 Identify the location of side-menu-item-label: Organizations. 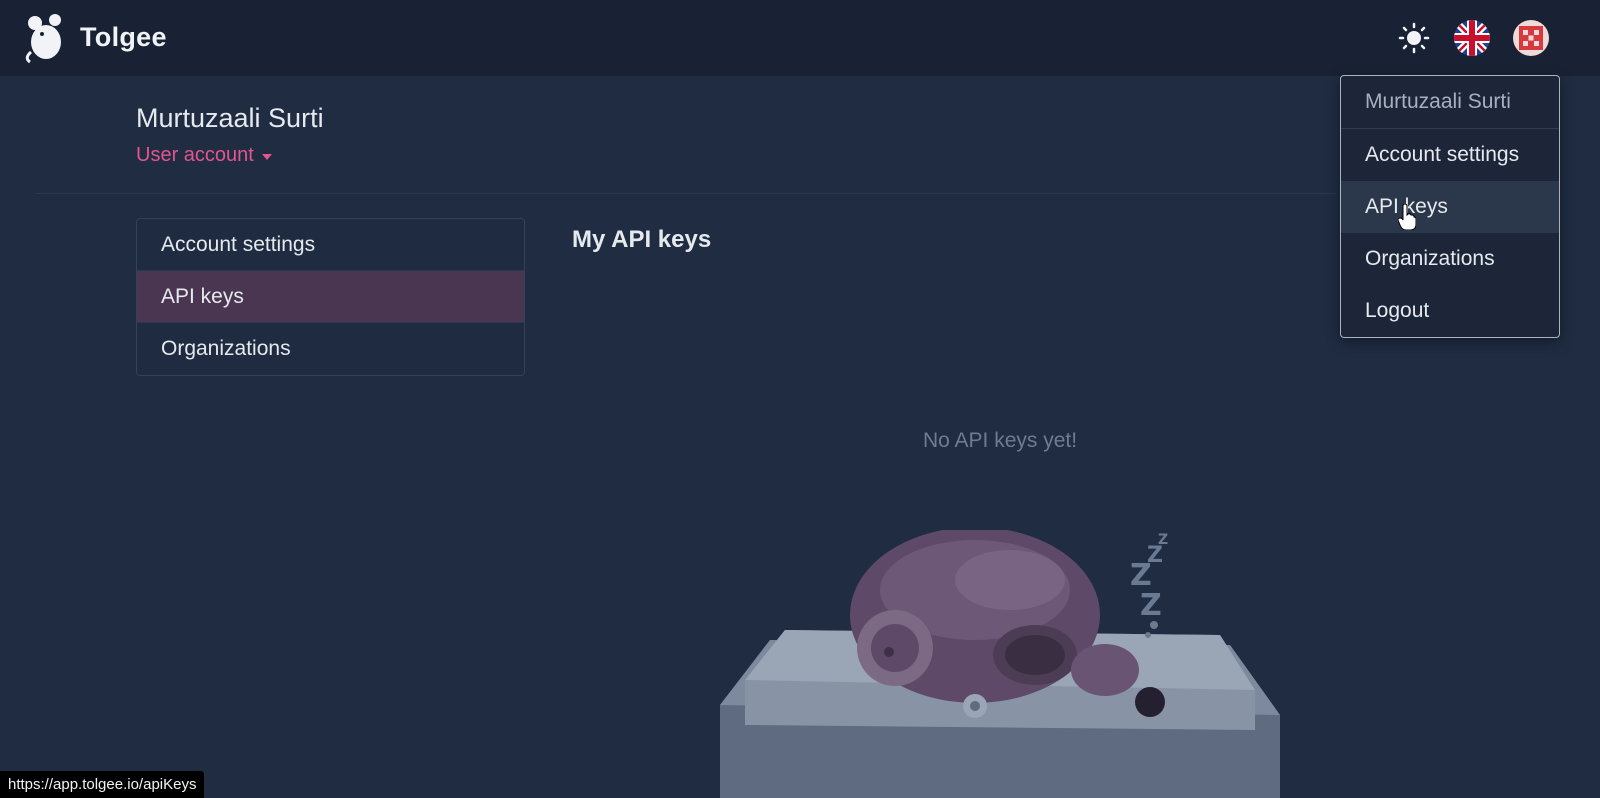
(226, 348).